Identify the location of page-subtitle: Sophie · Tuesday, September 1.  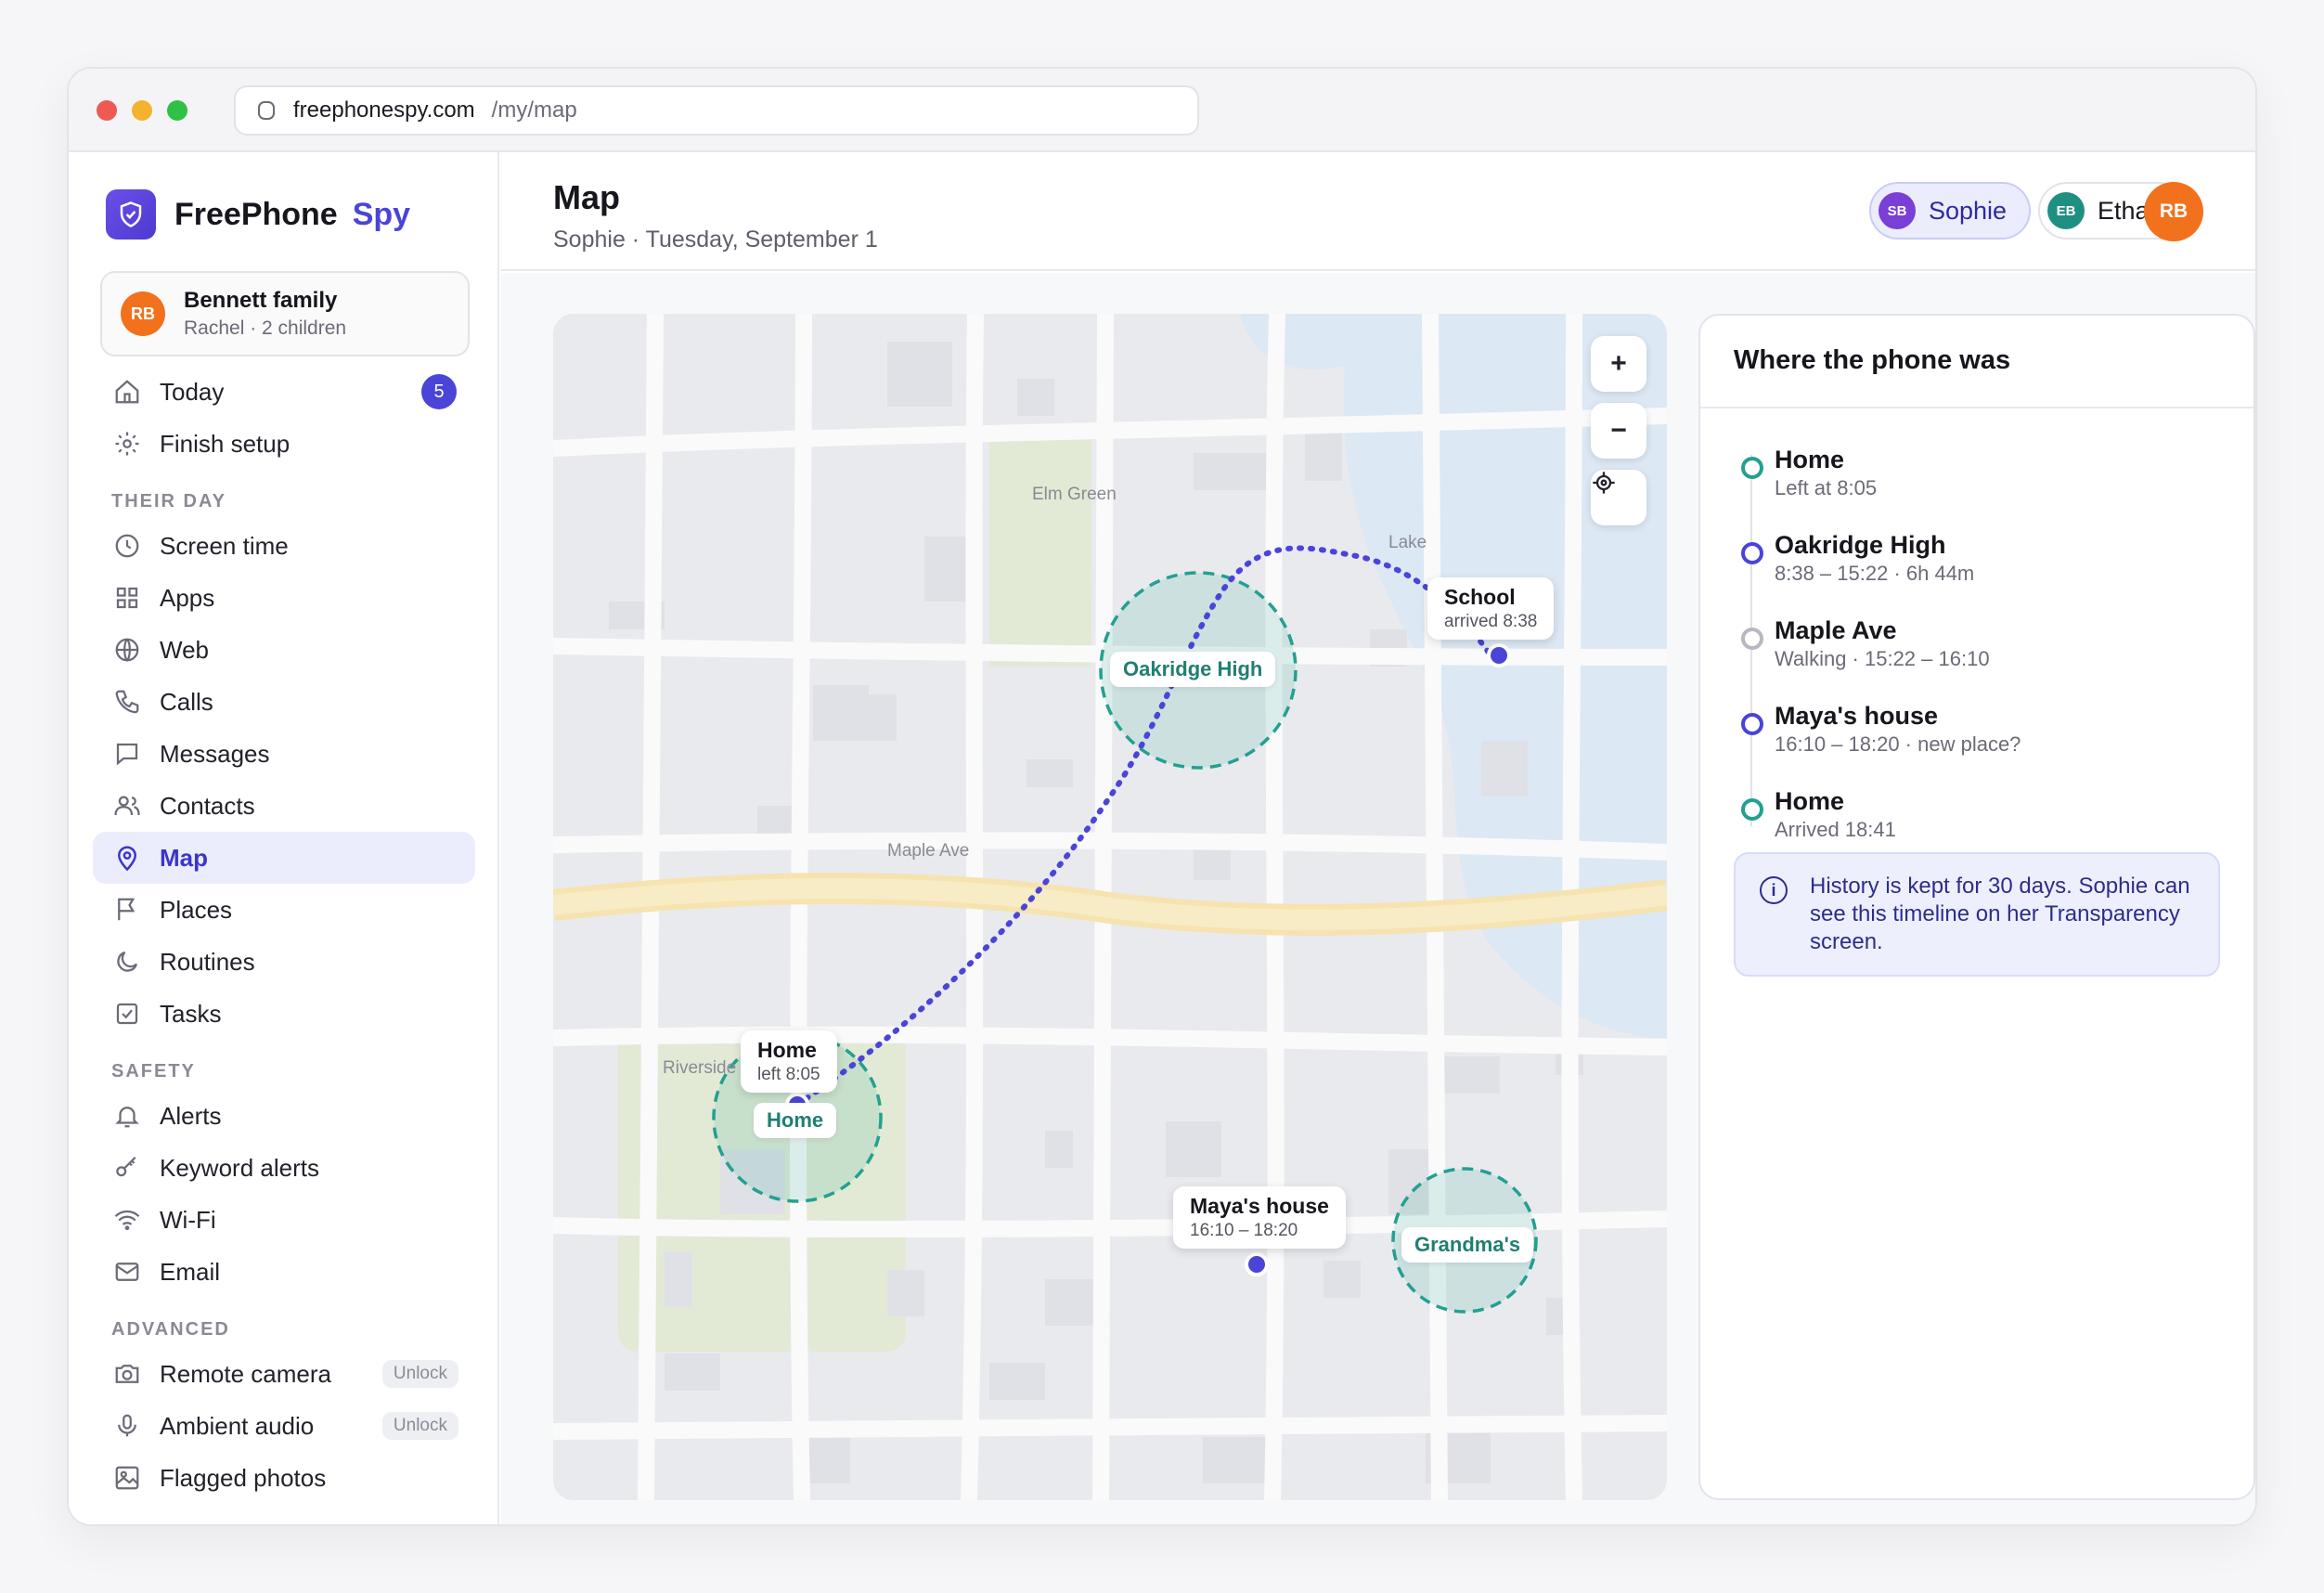
(716, 240).